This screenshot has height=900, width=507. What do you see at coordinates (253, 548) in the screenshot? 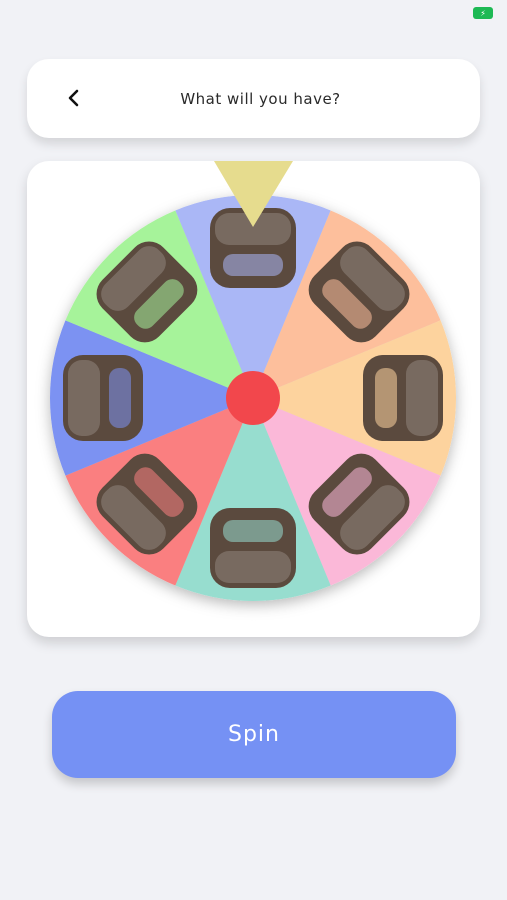
I see `restaurant-exterior-photo` at bounding box center [253, 548].